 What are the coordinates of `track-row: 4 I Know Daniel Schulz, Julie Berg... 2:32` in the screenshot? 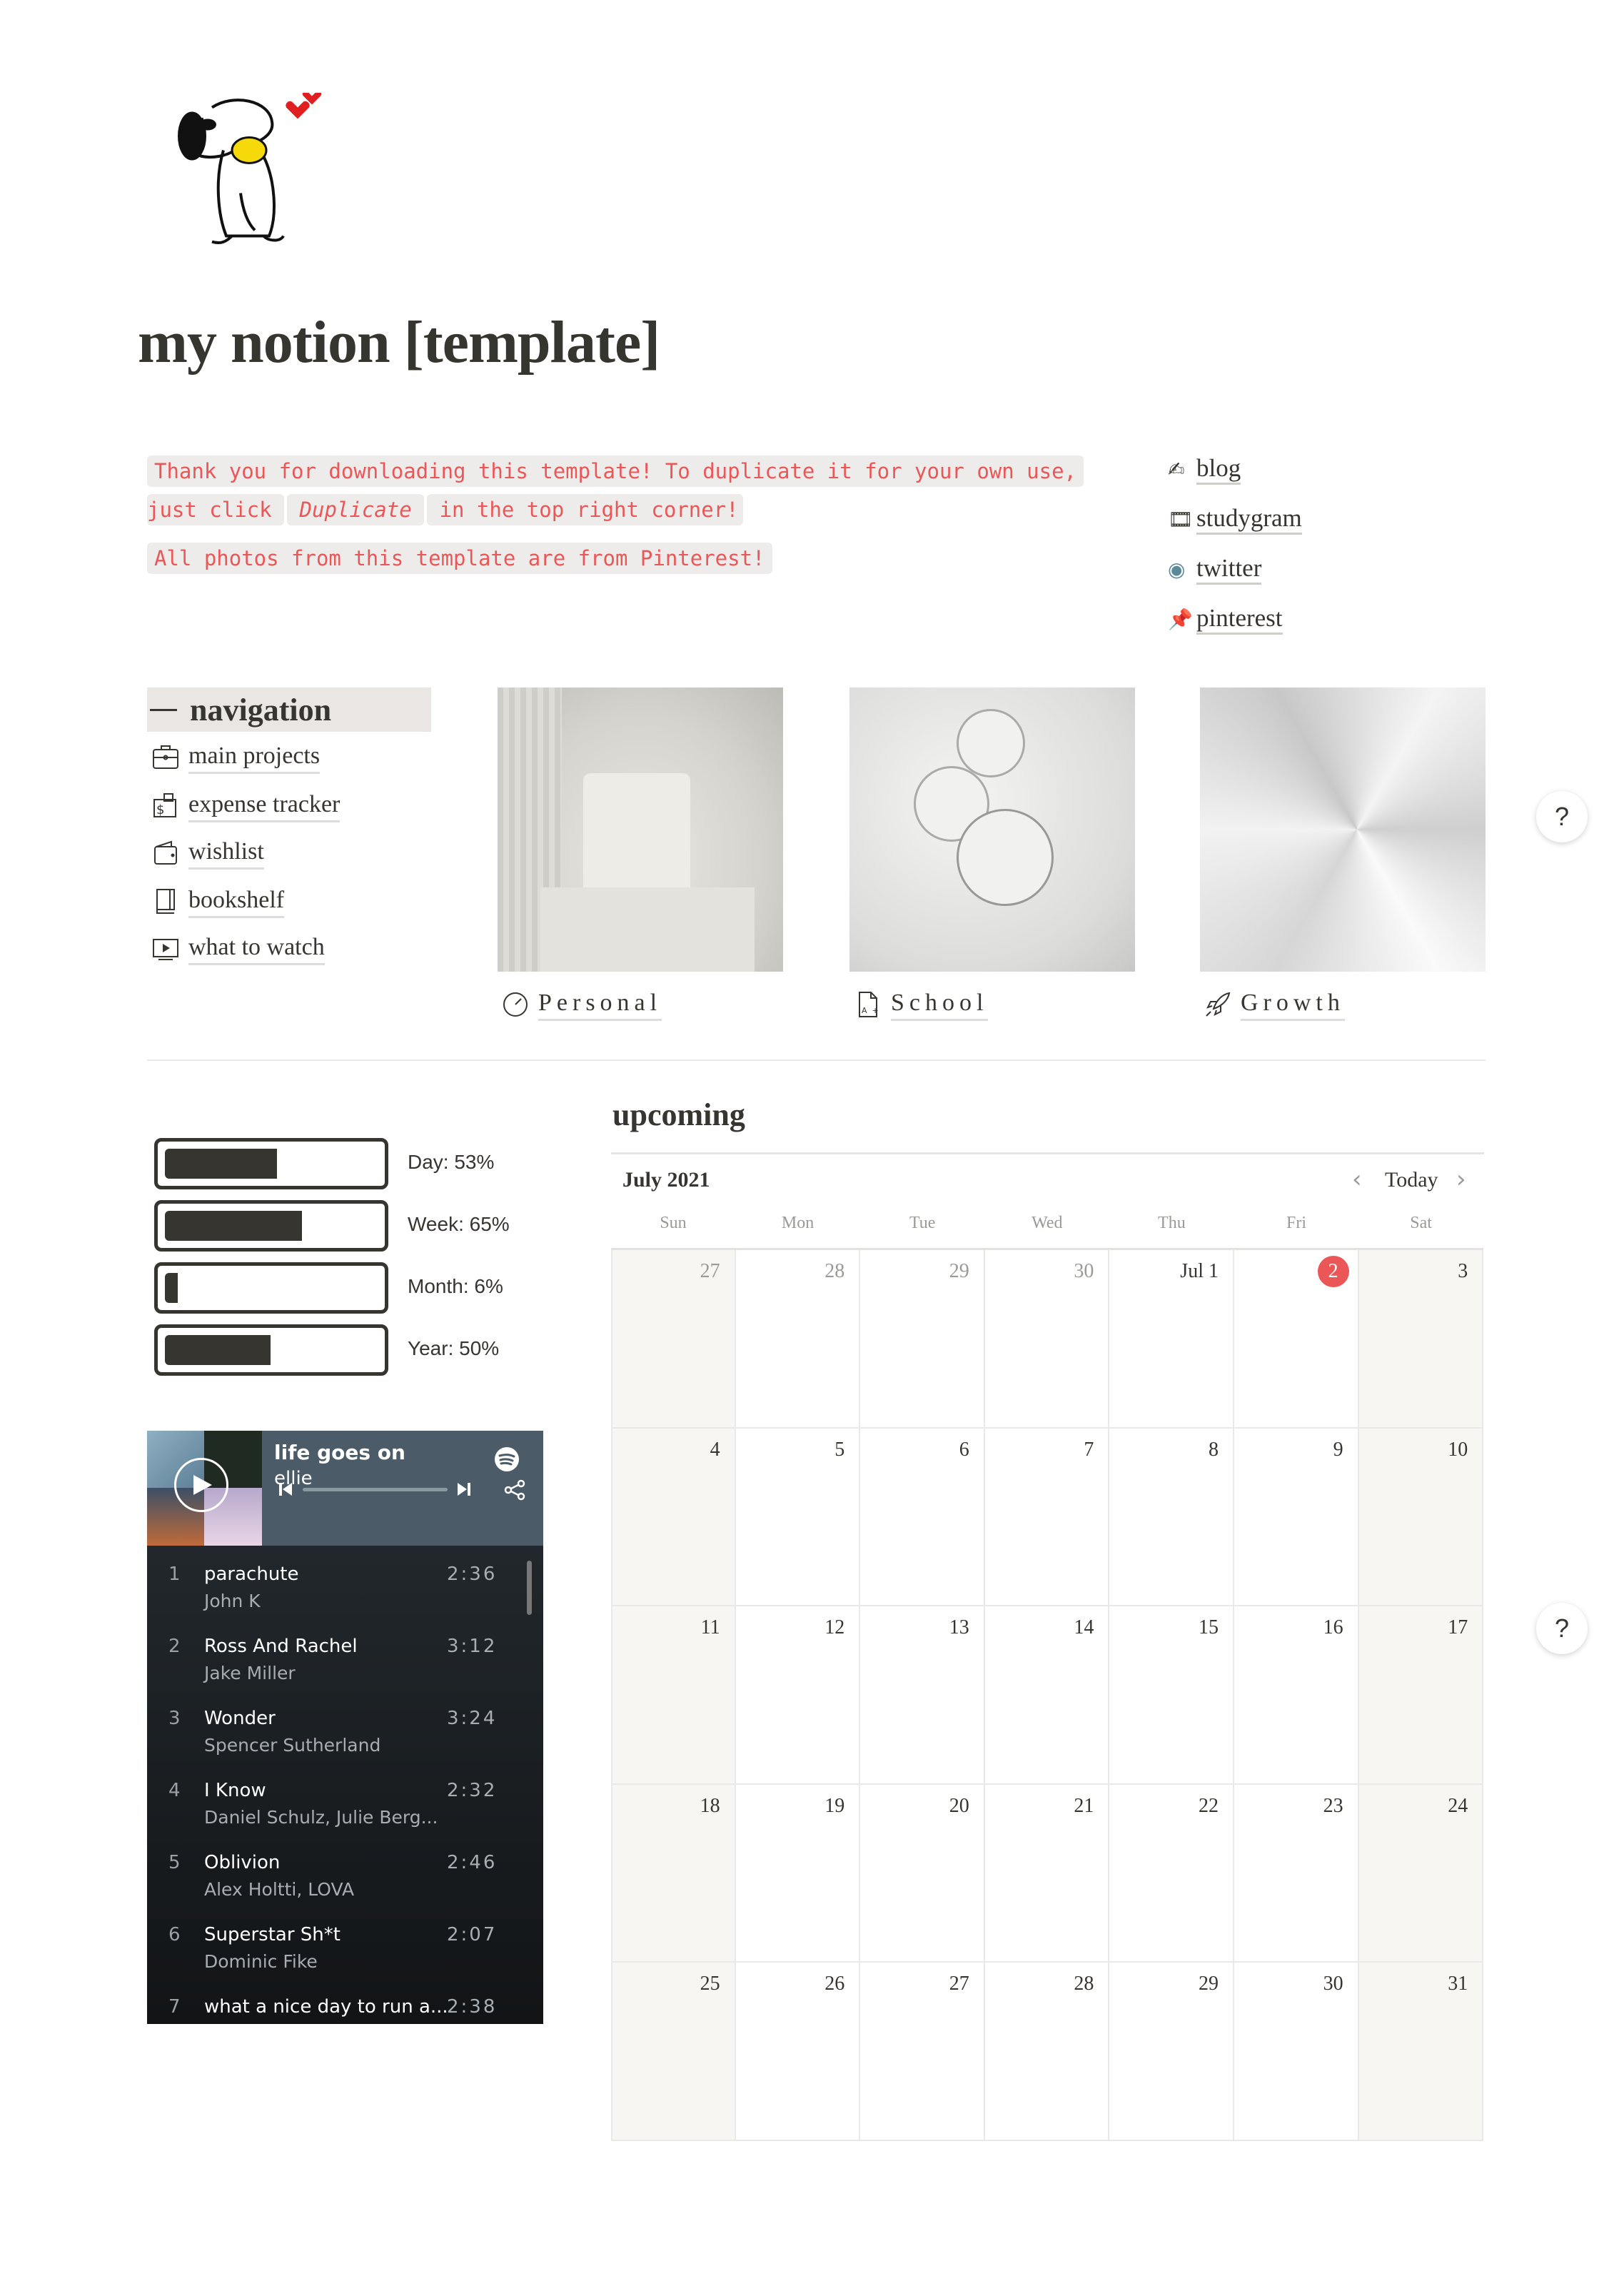 It's located at (332, 1816).